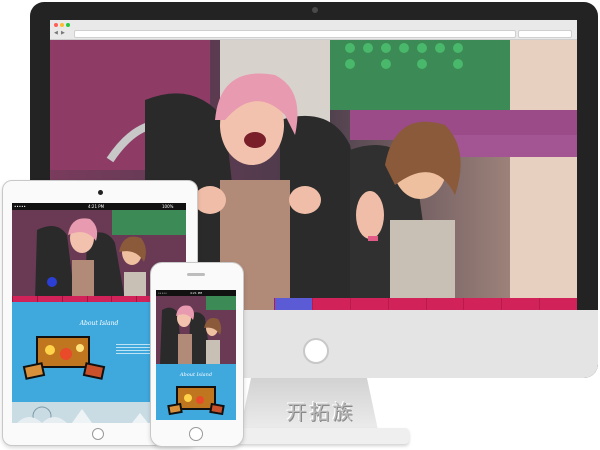 The height and width of the screenshot is (450, 600). What do you see at coordinates (545, 34) in the screenshot?
I see `browser-search-field` at bounding box center [545, 34].